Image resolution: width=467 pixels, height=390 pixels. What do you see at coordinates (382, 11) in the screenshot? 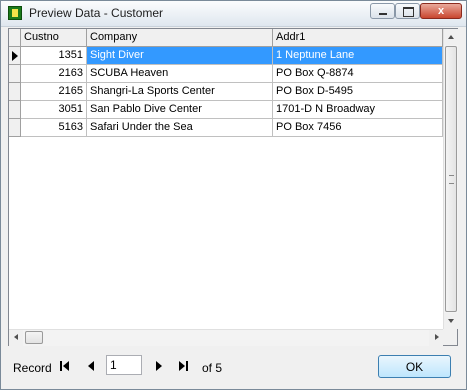
I see `minimize-button` at bounding box center [382, 11].